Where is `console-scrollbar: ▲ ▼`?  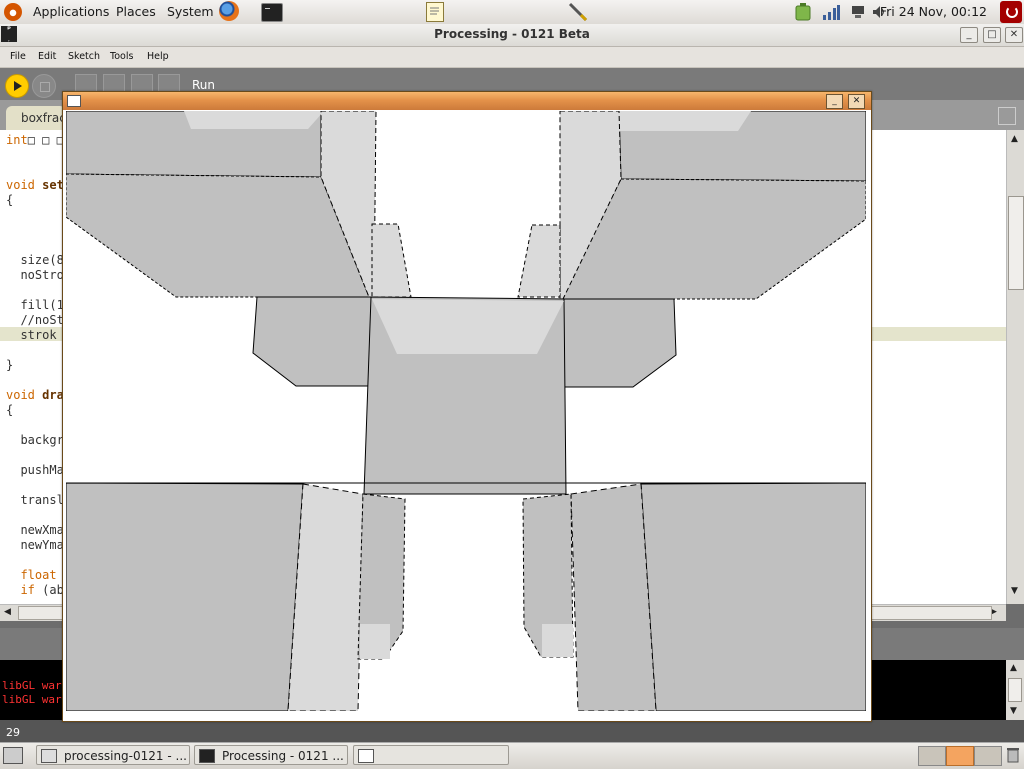
console-scrollbar: ▲ ▼ is located at coordinates (1015, 690).